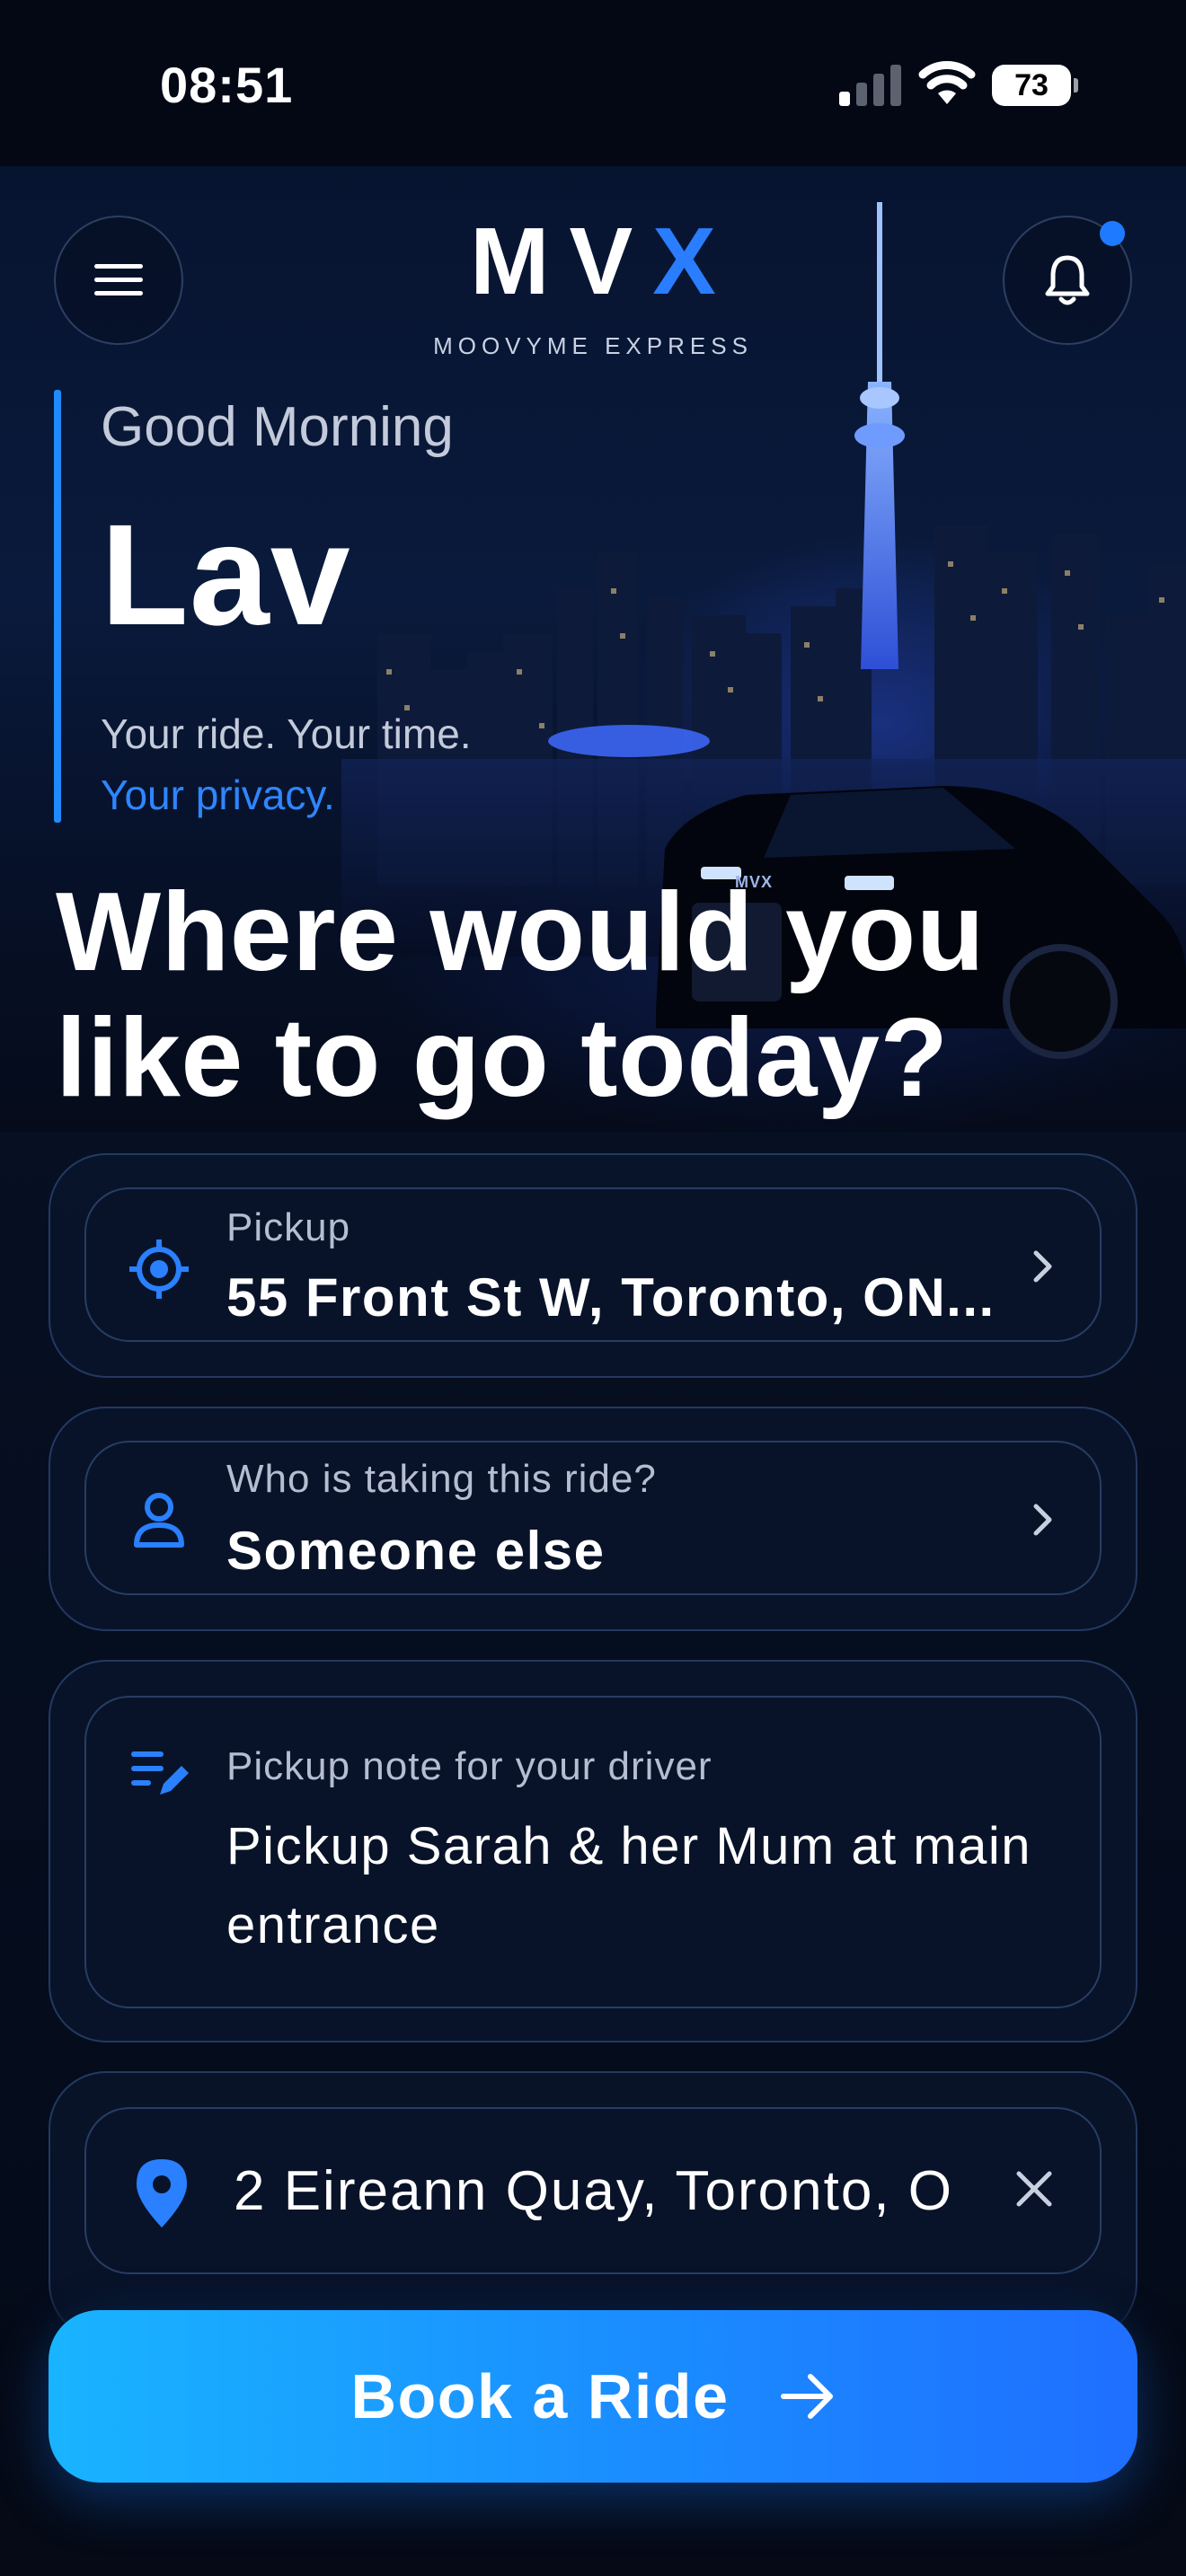 The height and width of the screenshot is (2576, 1186). Describe the element at coordinates (277, 427) in the screenshot. I see `greeting-text: Good Morning` at that location.